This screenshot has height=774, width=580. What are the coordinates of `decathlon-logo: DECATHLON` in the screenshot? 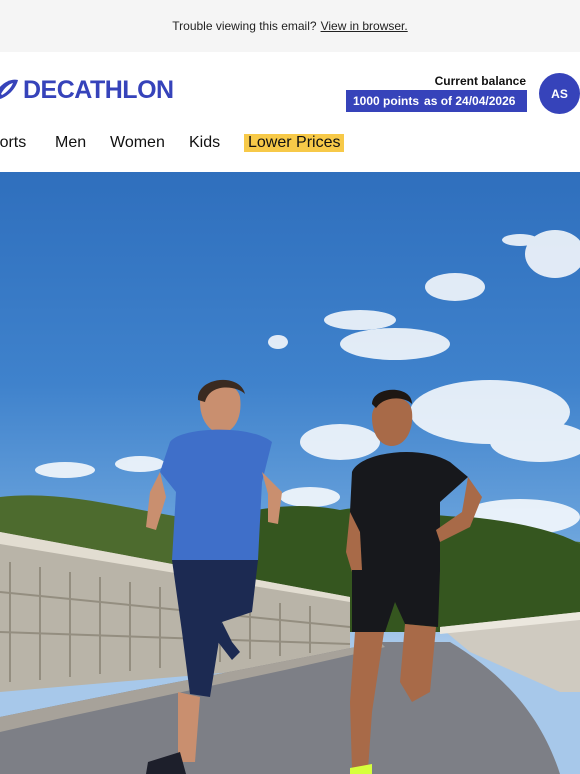 It's located at (87, 90).